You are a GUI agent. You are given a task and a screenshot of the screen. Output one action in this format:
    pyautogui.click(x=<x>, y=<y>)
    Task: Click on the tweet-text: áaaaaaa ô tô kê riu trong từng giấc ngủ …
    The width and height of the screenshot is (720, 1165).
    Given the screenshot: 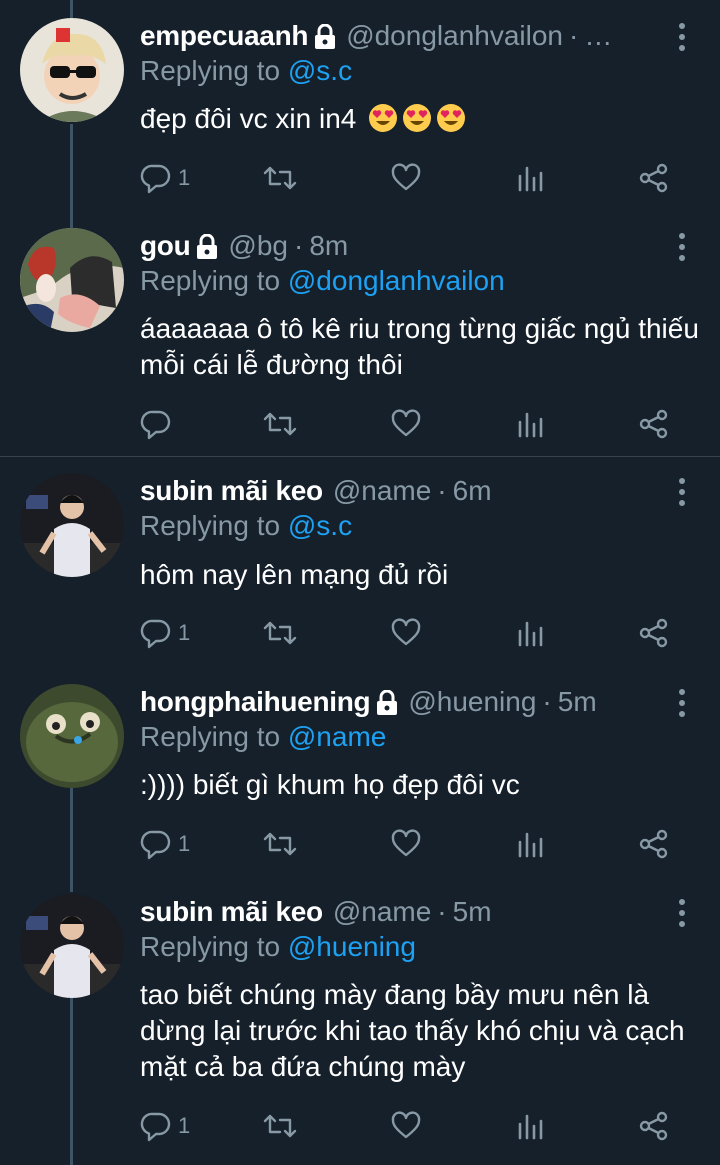 What is the action you would take?
    pyautogui.click(x=419, y=346)
    